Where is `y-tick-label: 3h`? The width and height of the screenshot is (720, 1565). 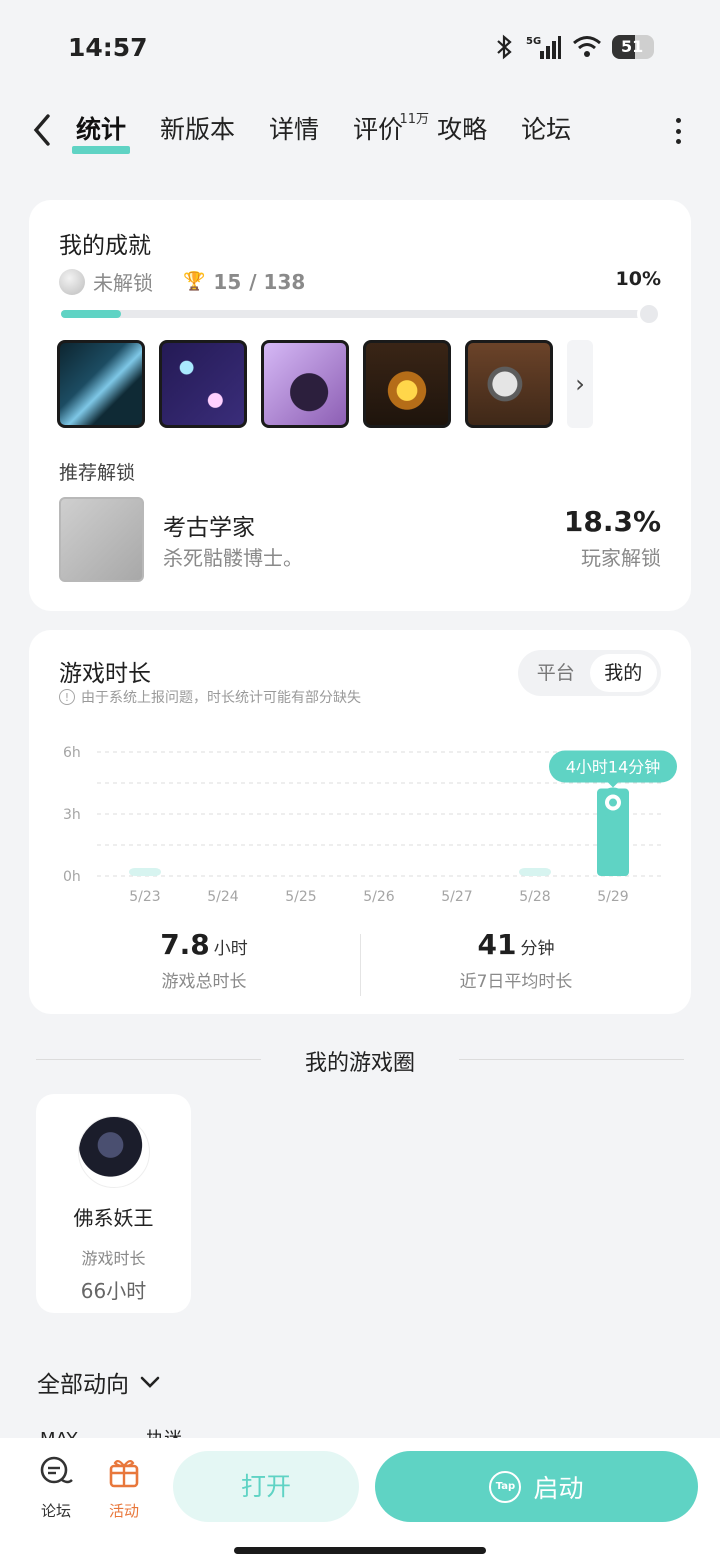 y-tick-label: 3h is located at coordinates (72, 815).